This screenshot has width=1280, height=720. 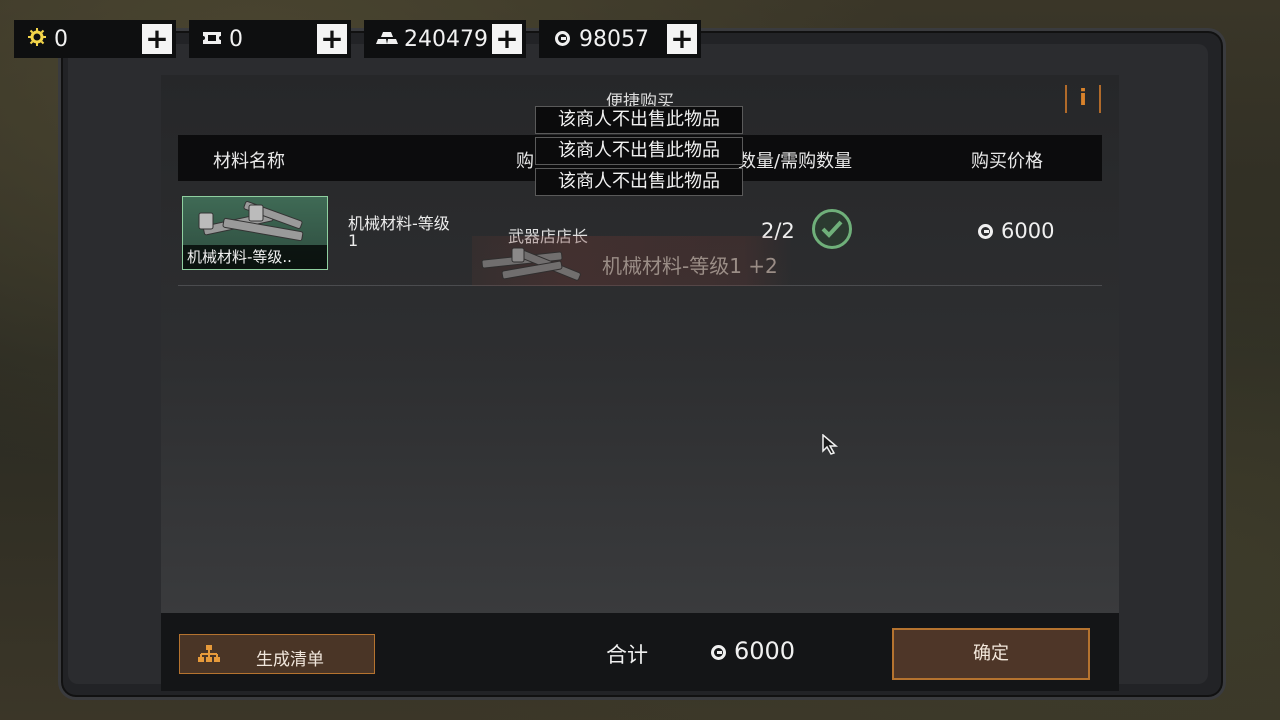 I want to click on item-name: 机械材料-等级1, so click(x=399, y=232).